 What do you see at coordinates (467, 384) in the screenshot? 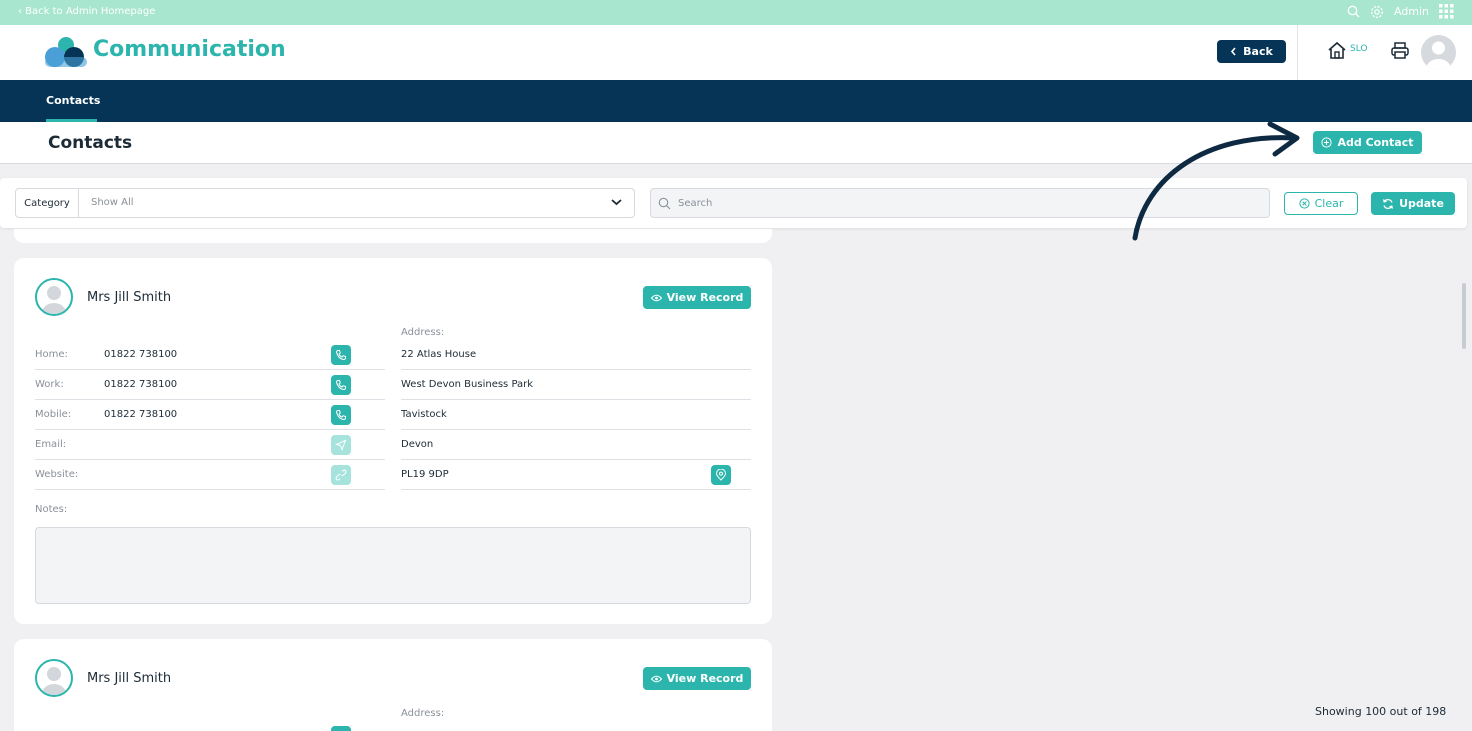
I see `address-line-text: West Devon Business Park` at bounding box center [467, 384].